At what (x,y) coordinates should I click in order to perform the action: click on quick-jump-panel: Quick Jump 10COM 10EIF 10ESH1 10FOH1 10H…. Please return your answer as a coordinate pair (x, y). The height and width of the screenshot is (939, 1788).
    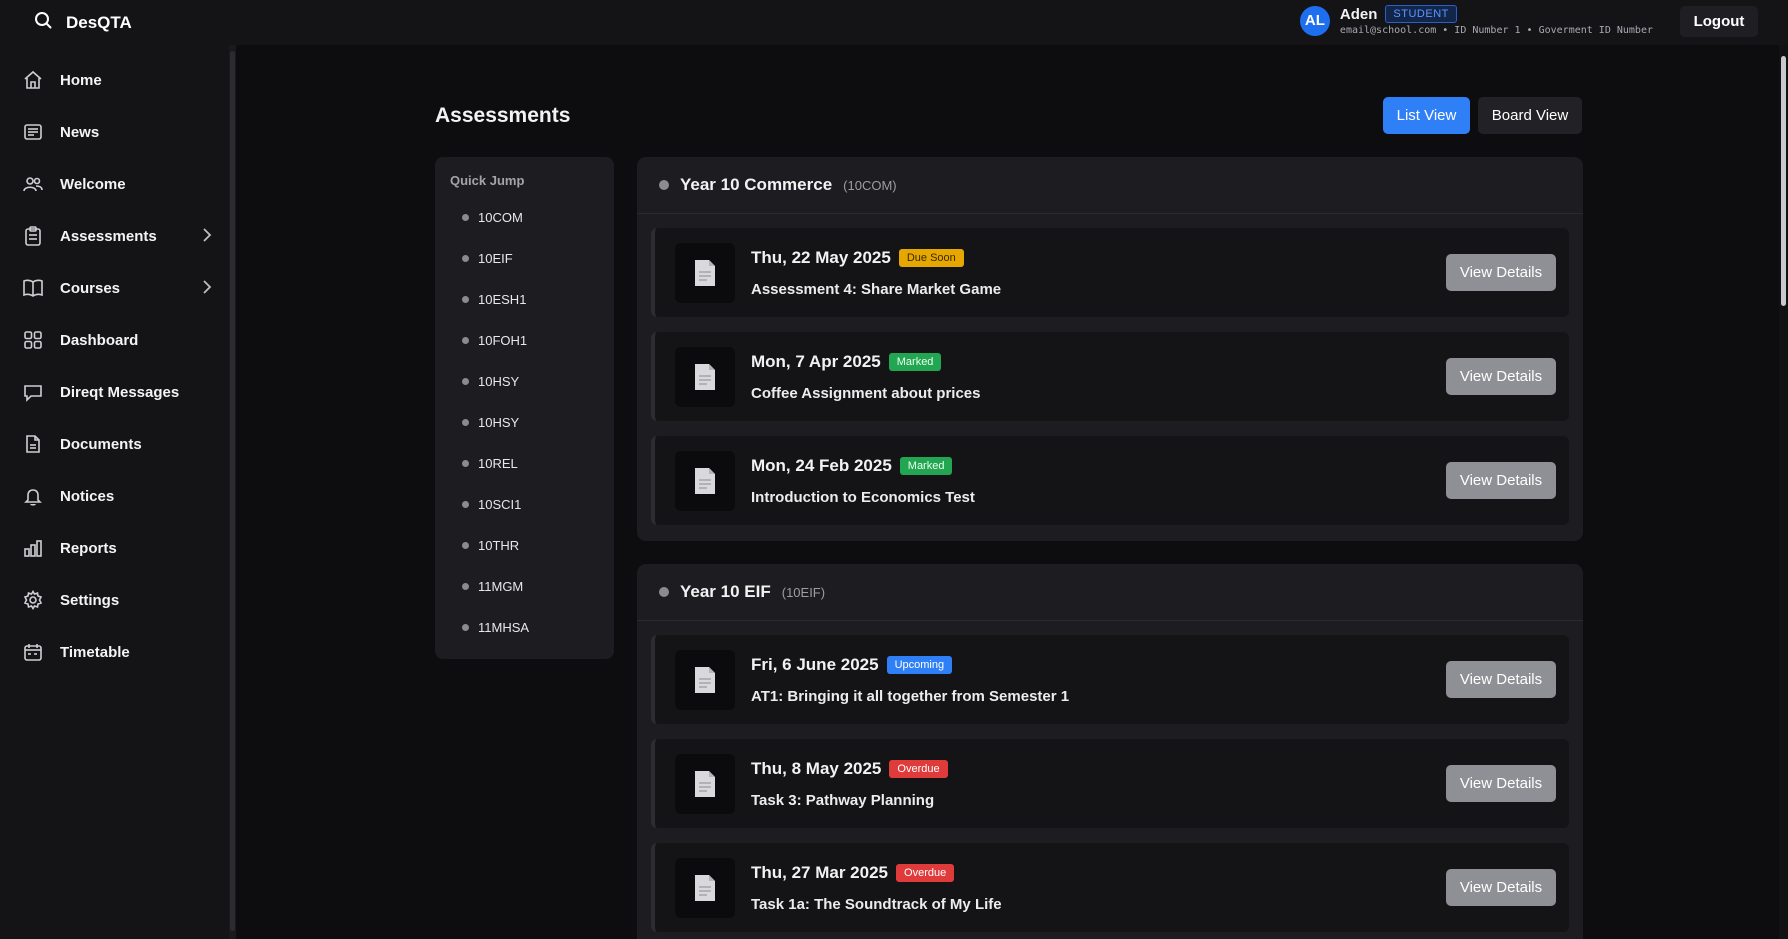
    Looking at the image, I should click on (524, 408).